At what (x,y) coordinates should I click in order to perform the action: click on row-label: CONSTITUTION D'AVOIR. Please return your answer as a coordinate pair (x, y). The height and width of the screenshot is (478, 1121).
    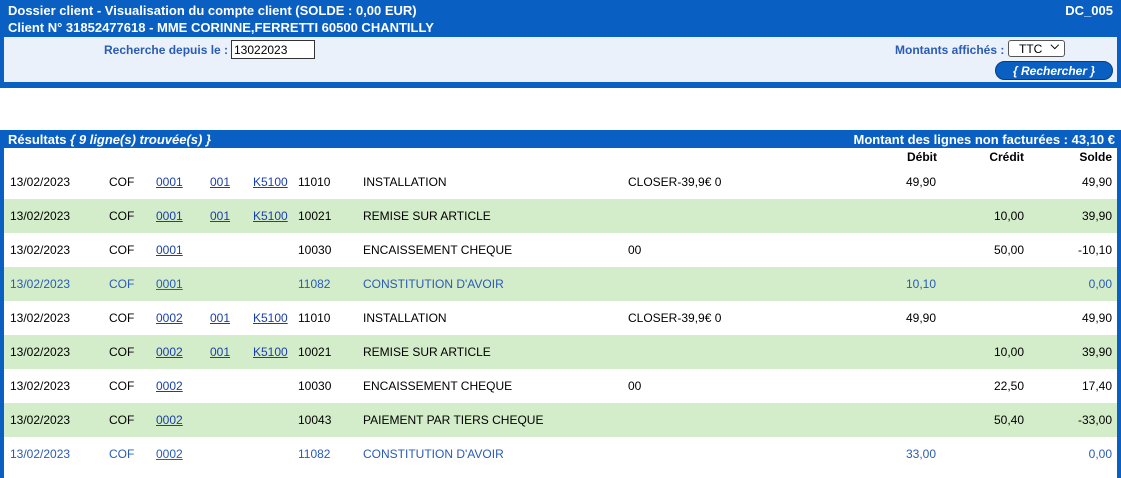
    Looking at the image, I should click on (433, 284).